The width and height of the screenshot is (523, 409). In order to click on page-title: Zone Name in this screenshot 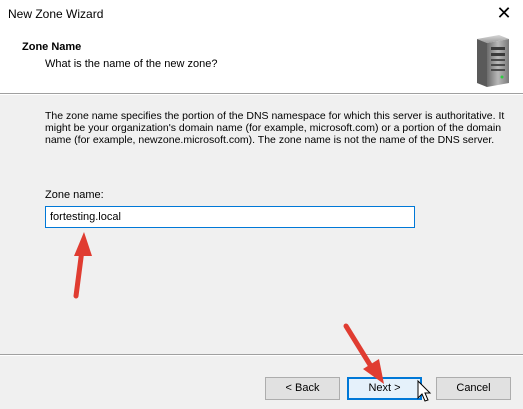, I will do `click(52, 47)`.